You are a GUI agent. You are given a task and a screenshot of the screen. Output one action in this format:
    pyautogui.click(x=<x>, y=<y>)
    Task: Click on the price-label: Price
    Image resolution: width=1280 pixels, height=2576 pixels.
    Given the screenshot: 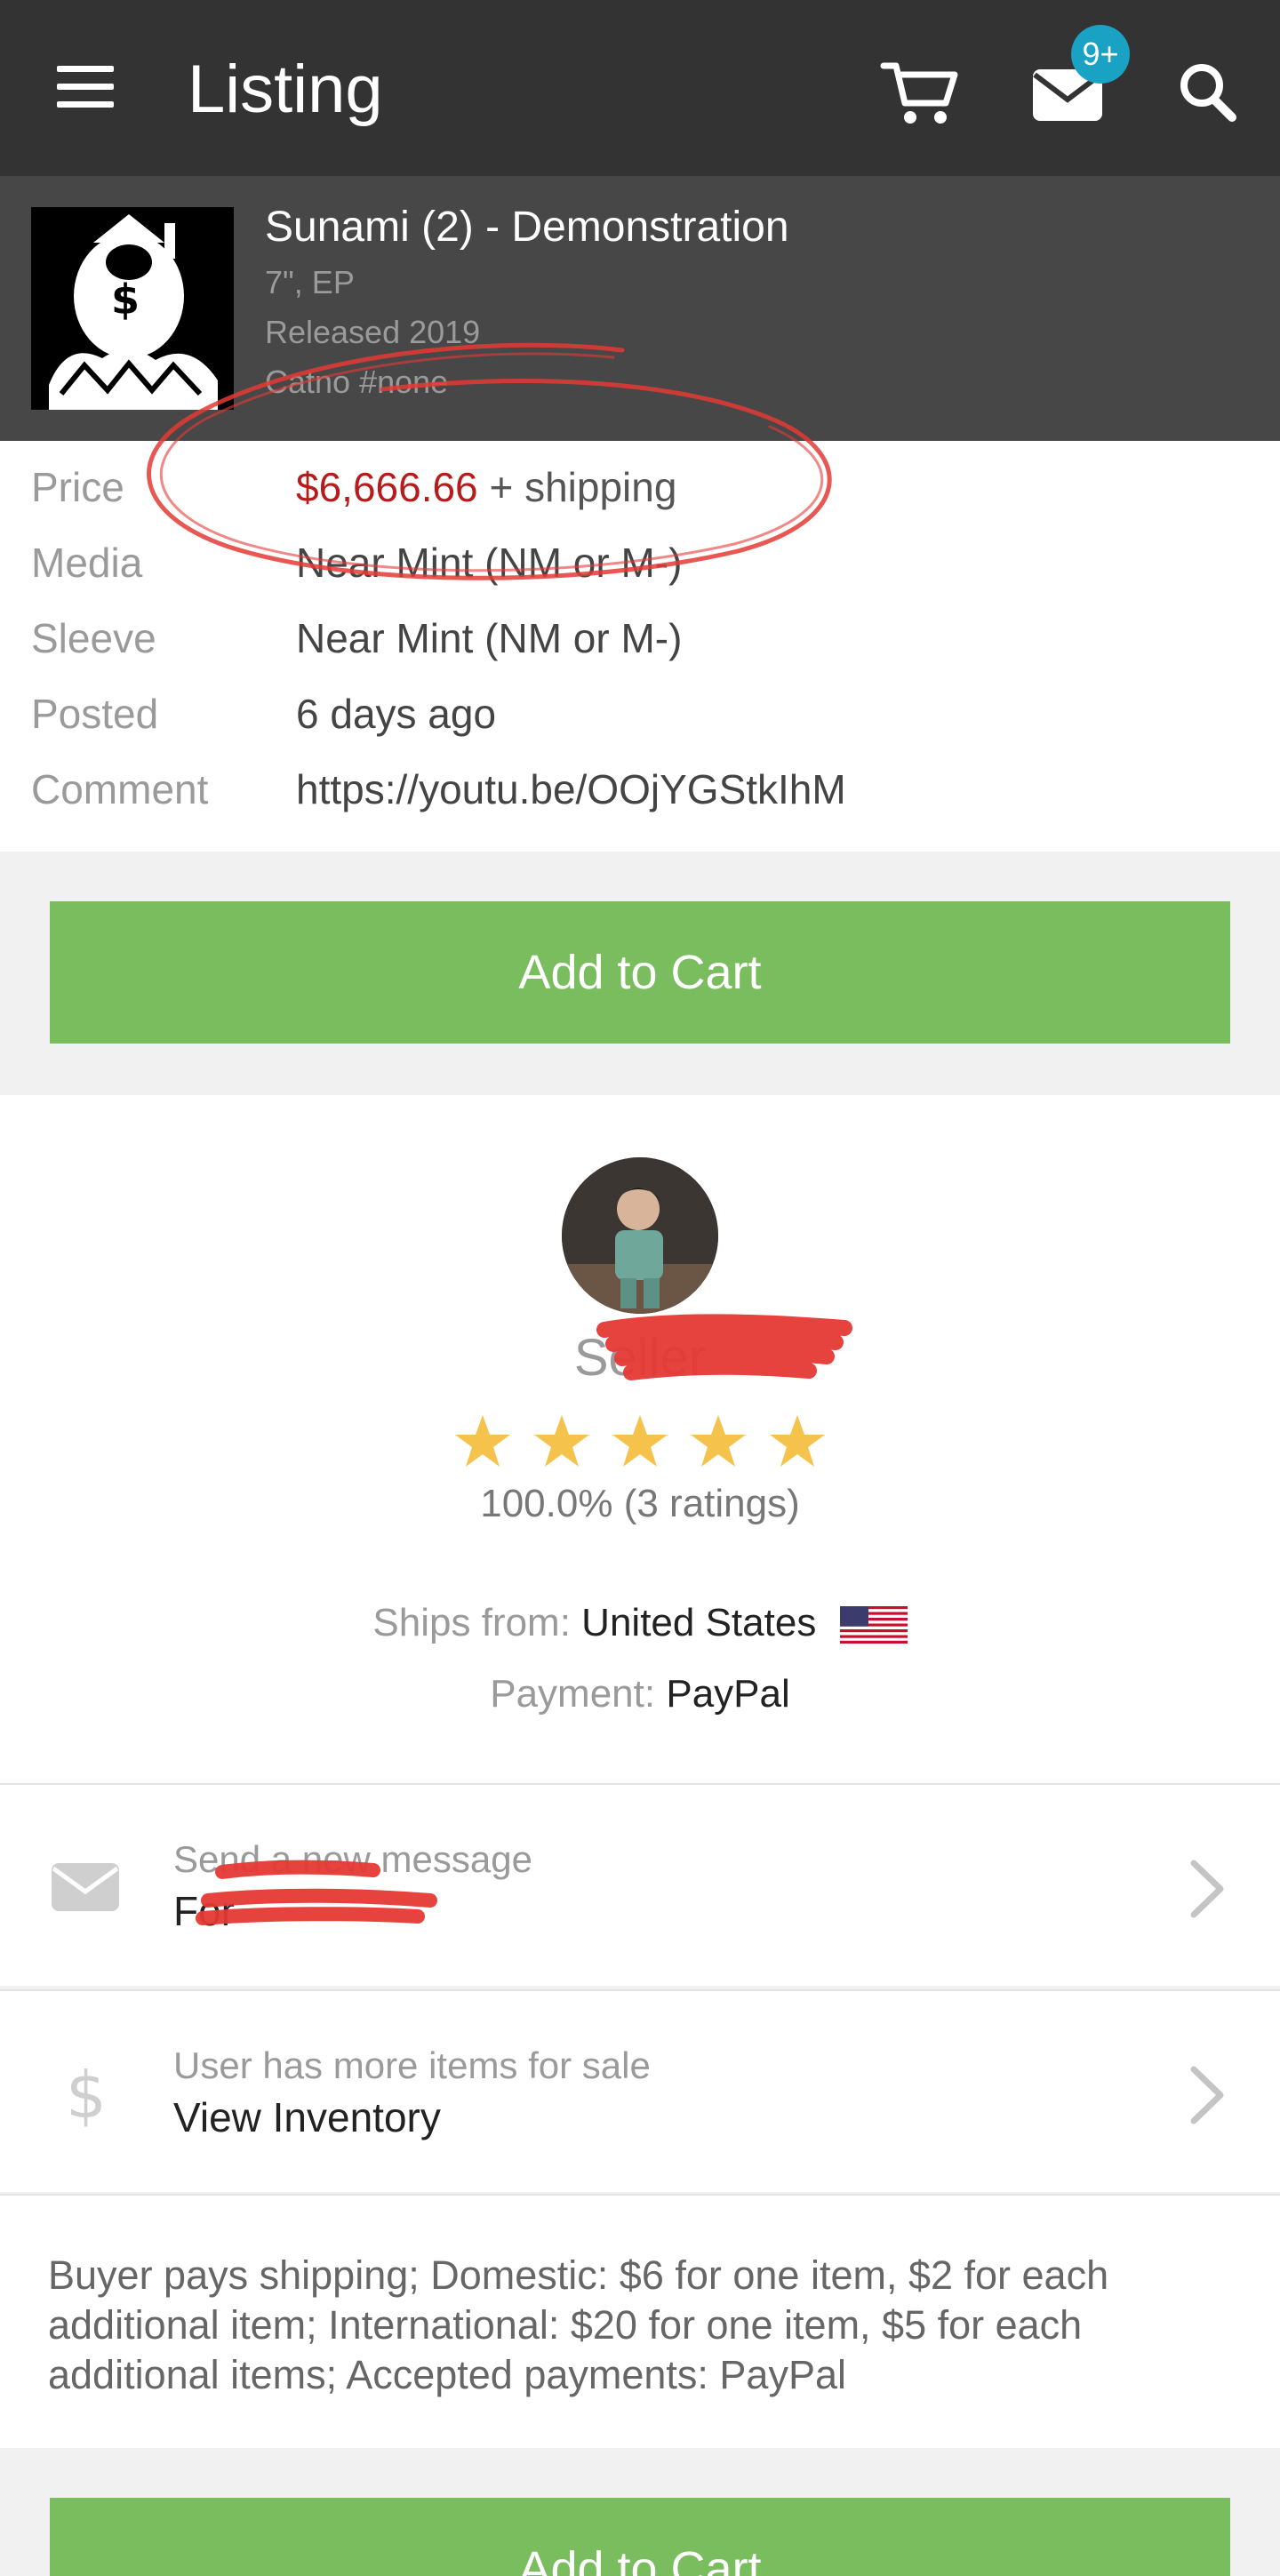 What is the action you would take?
    pyautogui.click(x=77, y=487)
    